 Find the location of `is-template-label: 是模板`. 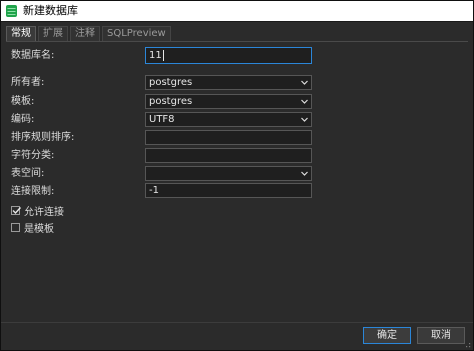

is-template-label: 是模板 is located at coordinates (39, 229).